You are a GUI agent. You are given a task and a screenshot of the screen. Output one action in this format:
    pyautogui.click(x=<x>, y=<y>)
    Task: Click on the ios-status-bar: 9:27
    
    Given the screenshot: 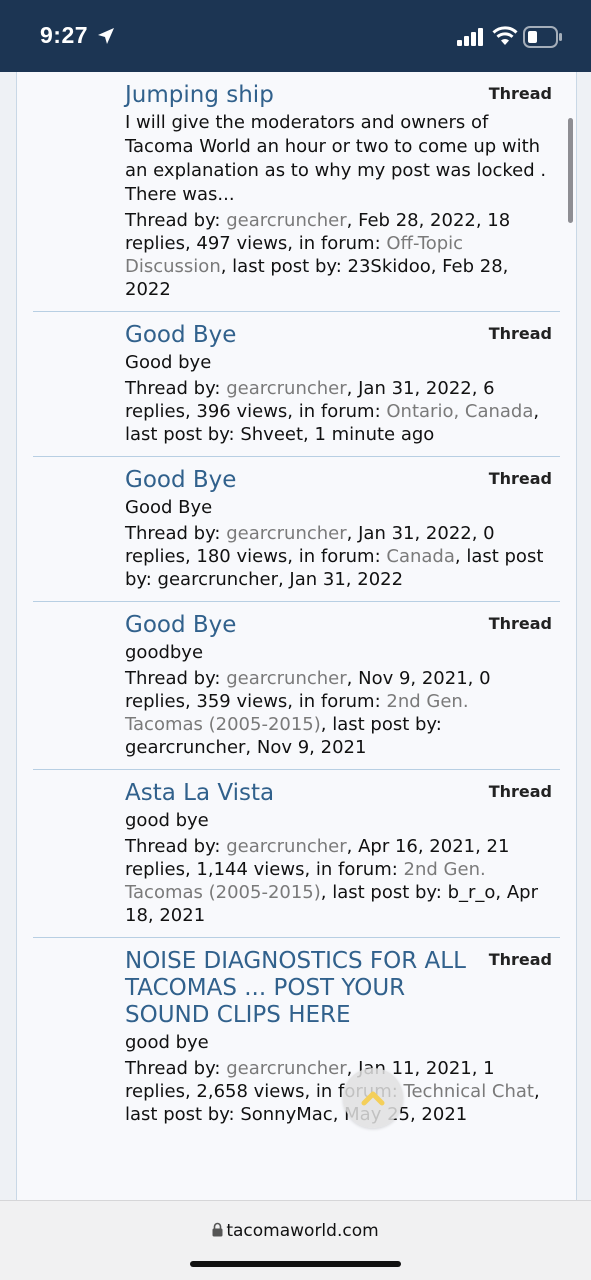 What is the action you would take?
    pyautogui.click(x=295, y=36)
    